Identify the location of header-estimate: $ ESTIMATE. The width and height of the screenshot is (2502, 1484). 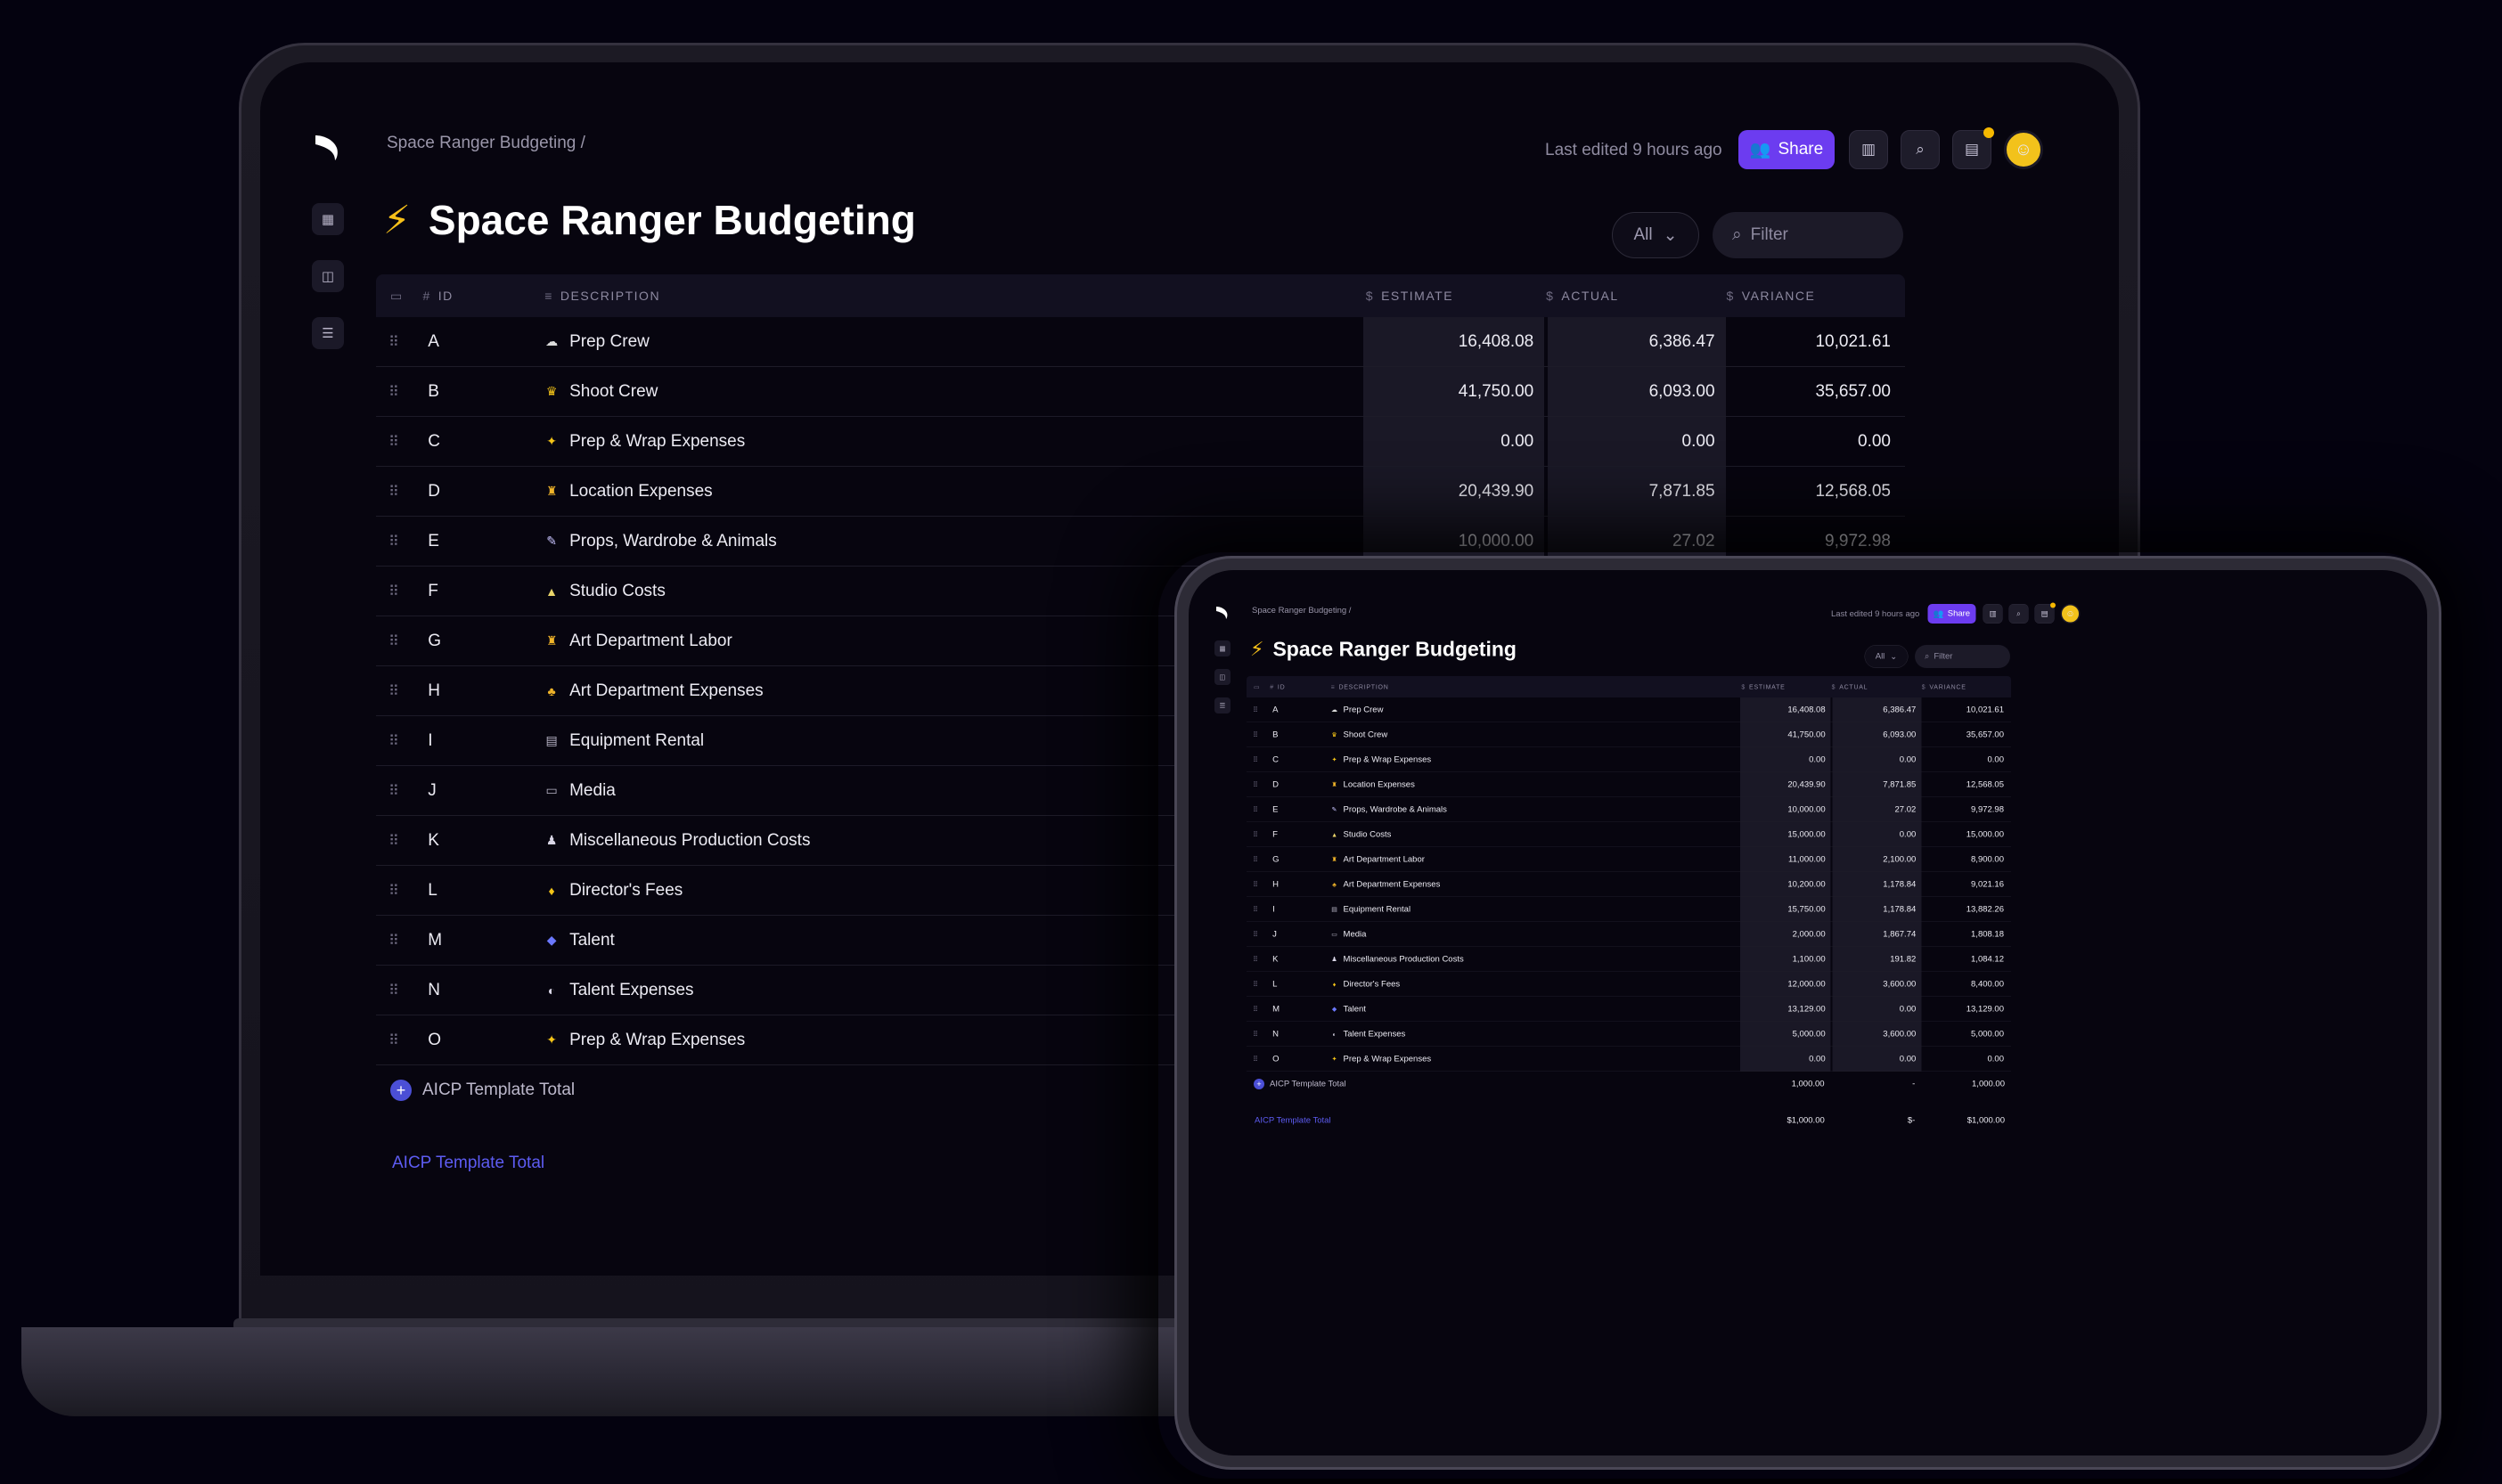
(1786, 687).